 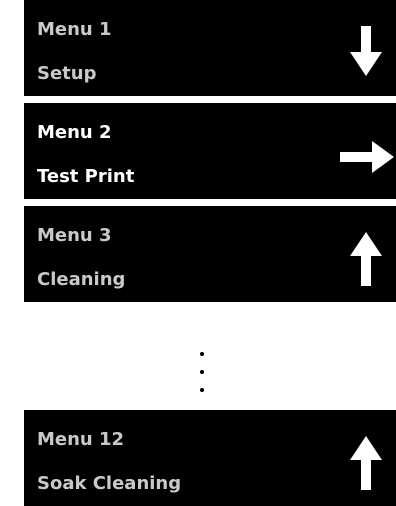 I want to click on menu-name: Test Print, so click(x=86, y=176).